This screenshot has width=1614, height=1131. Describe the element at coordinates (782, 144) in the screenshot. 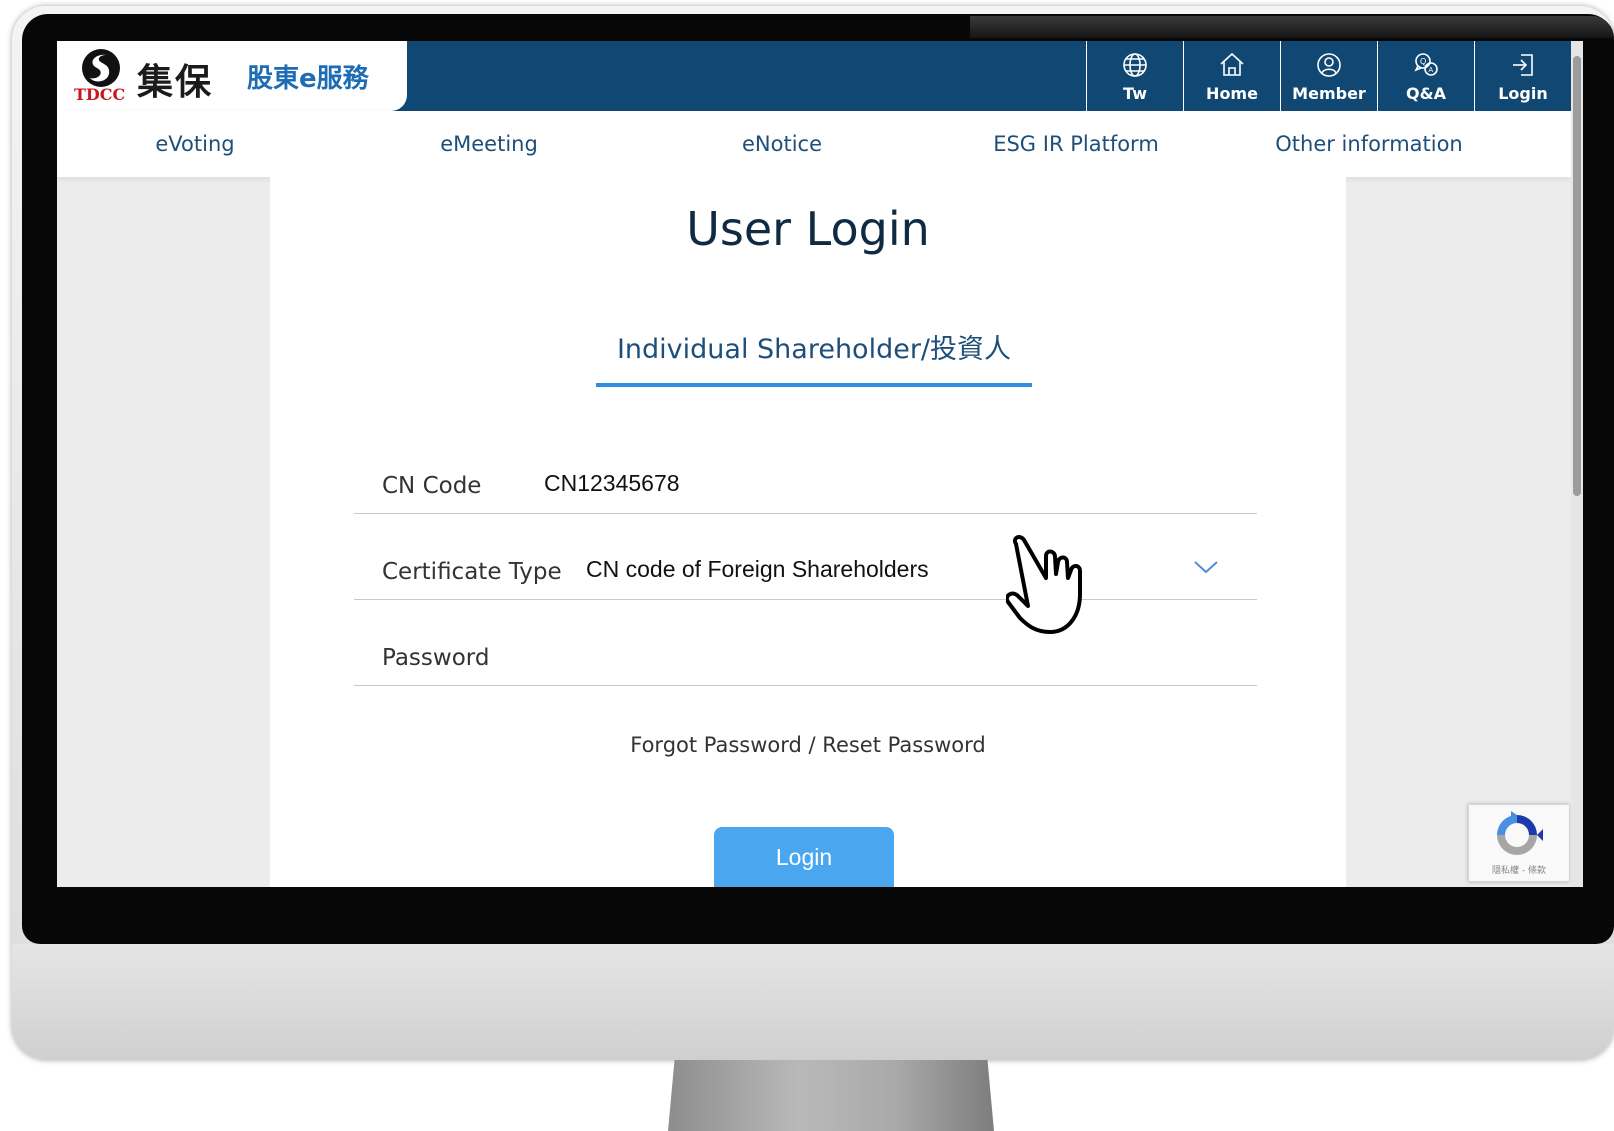

I see `nav-enotice: eNotice` at that location.